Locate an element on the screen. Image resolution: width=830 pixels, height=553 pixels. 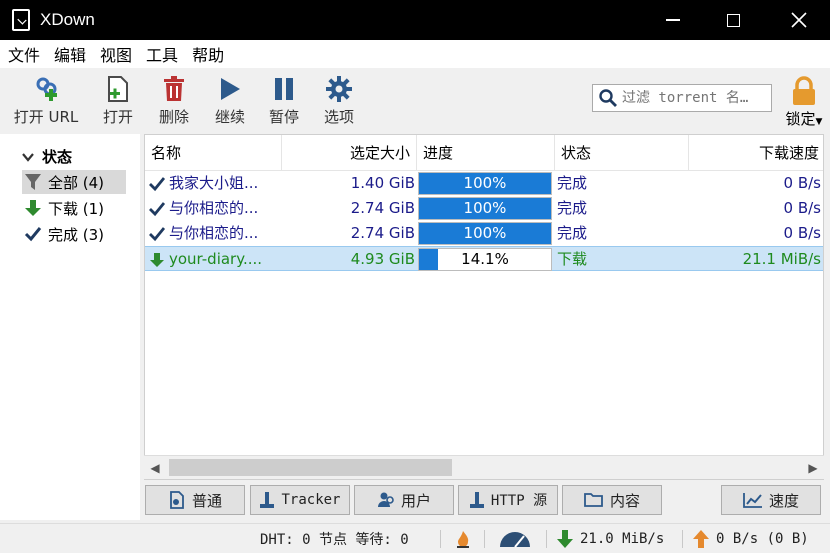
status-group-header: 状态 is located at coordinates (47, 156).